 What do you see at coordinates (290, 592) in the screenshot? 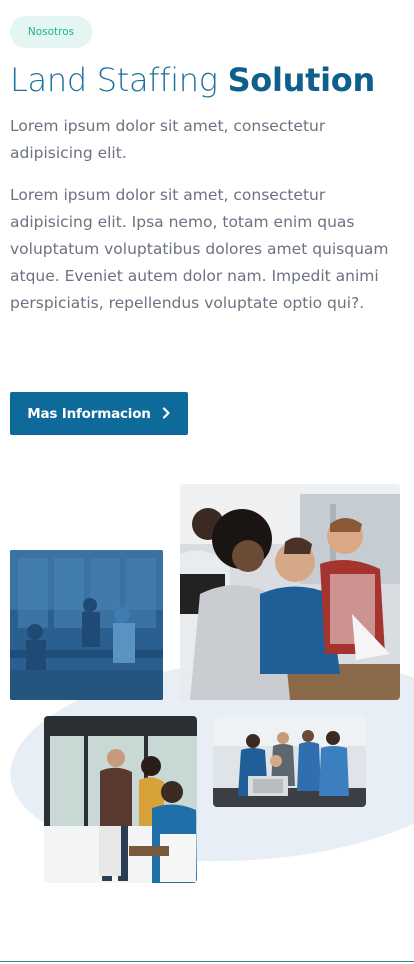
I see `team-laptop-photo` at bounding box center [290, 592].